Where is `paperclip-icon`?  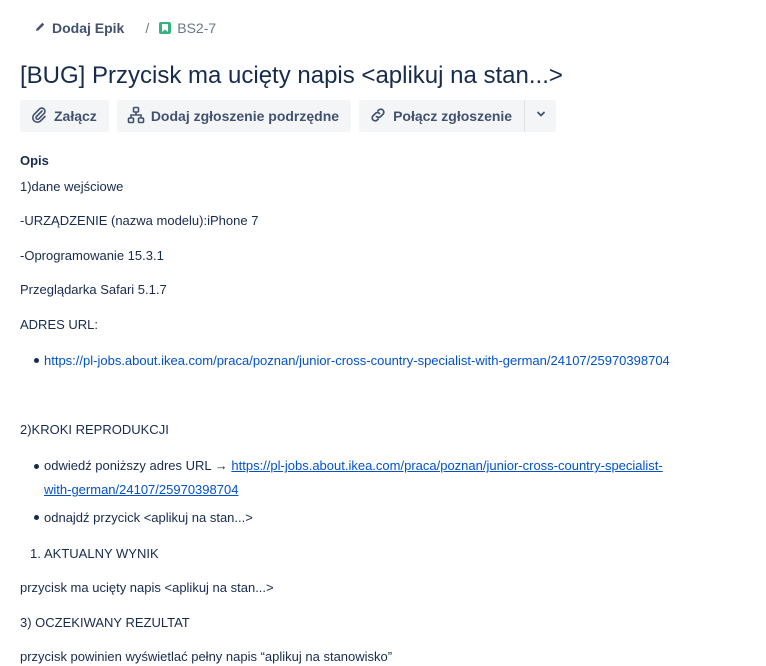 paperclip-icon is located at coordinates (42, 116).